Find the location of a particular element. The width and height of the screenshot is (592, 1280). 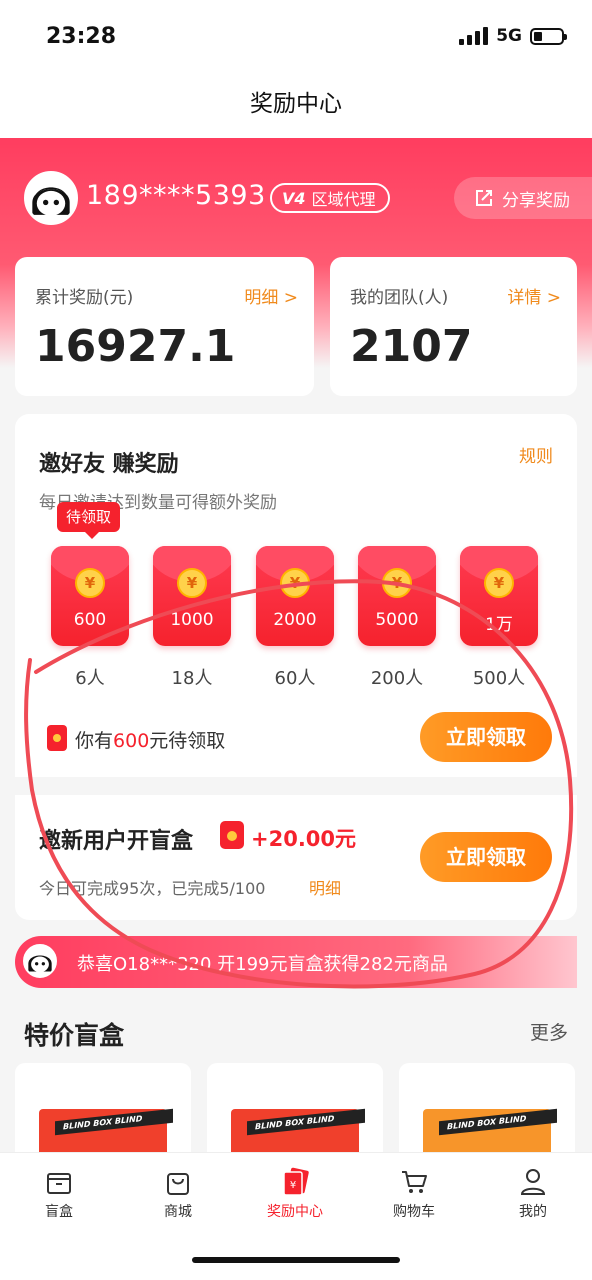

tab-label: 我的 is located at coordinates (533, 1212).